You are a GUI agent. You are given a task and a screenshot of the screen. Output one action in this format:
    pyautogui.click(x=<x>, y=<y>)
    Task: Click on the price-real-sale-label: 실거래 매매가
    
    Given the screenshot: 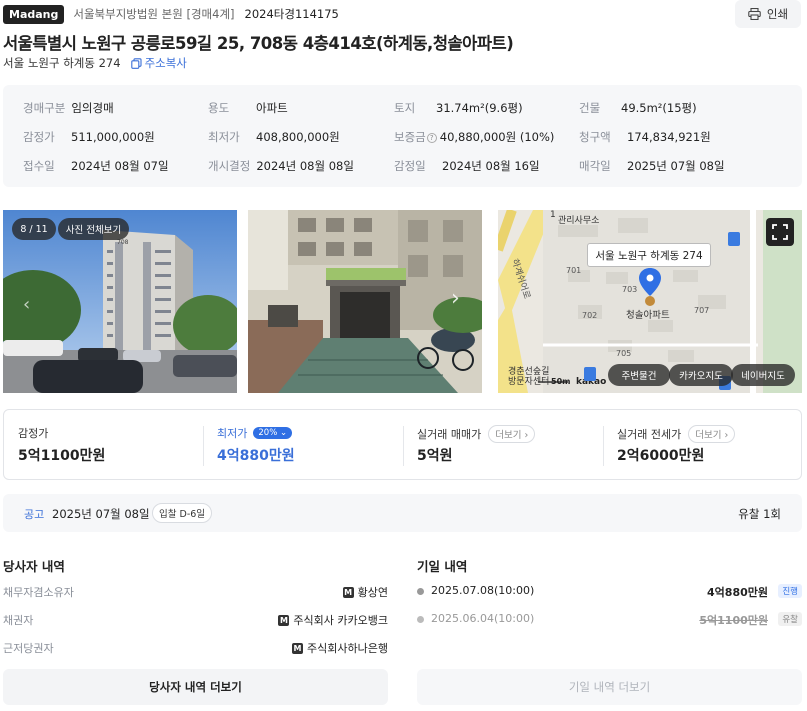 What is the action you would take?
    pyautogui.click(x=449, y=434)
    